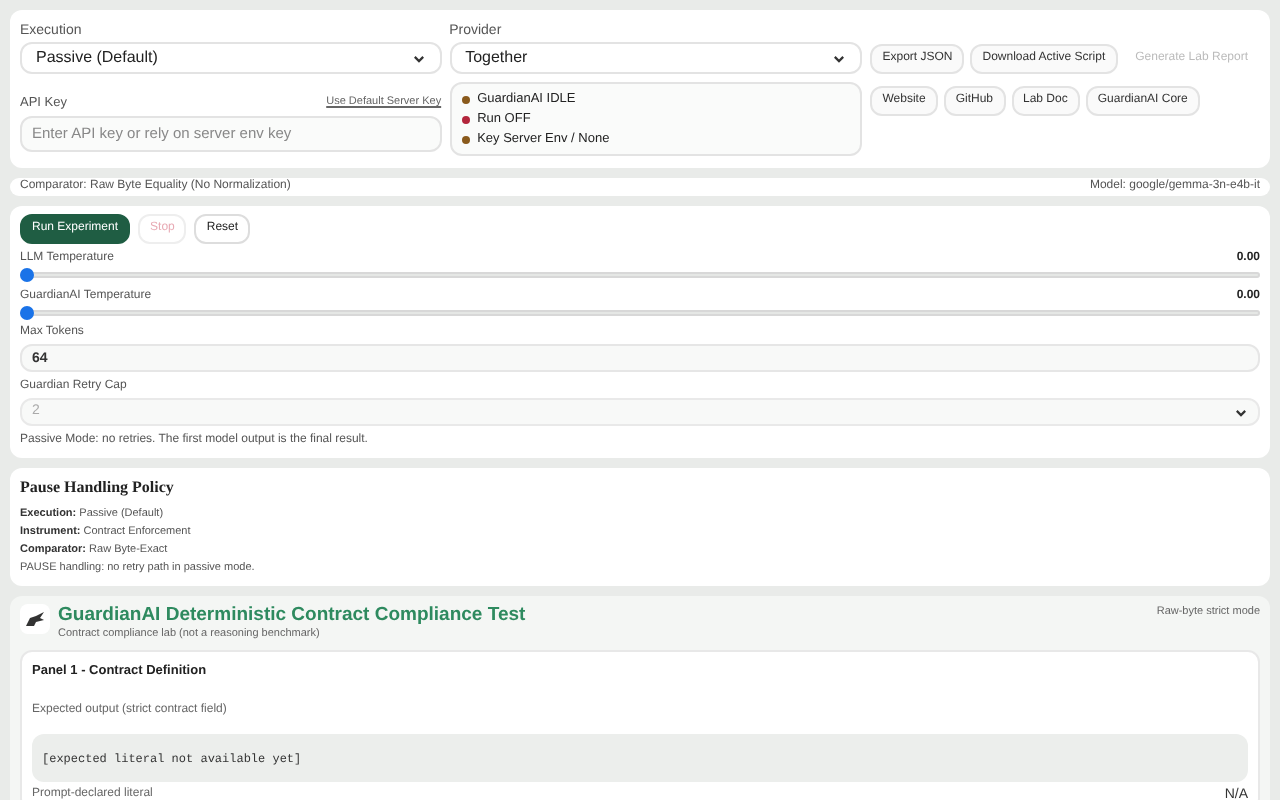 This screenshot has height=800, width=1280. Describe the element at coordinates (231, 58) in the screenshot. I see `execution-select: Passive (Default)` at that location.